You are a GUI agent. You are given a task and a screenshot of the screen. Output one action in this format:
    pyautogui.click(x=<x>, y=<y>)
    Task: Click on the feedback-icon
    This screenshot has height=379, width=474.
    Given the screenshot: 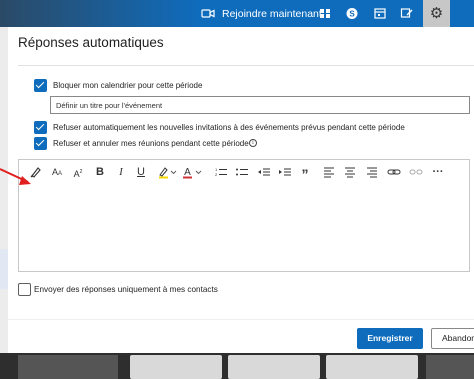 What is the action you would take?
    pyautogui.click(x=407, y=13)
    